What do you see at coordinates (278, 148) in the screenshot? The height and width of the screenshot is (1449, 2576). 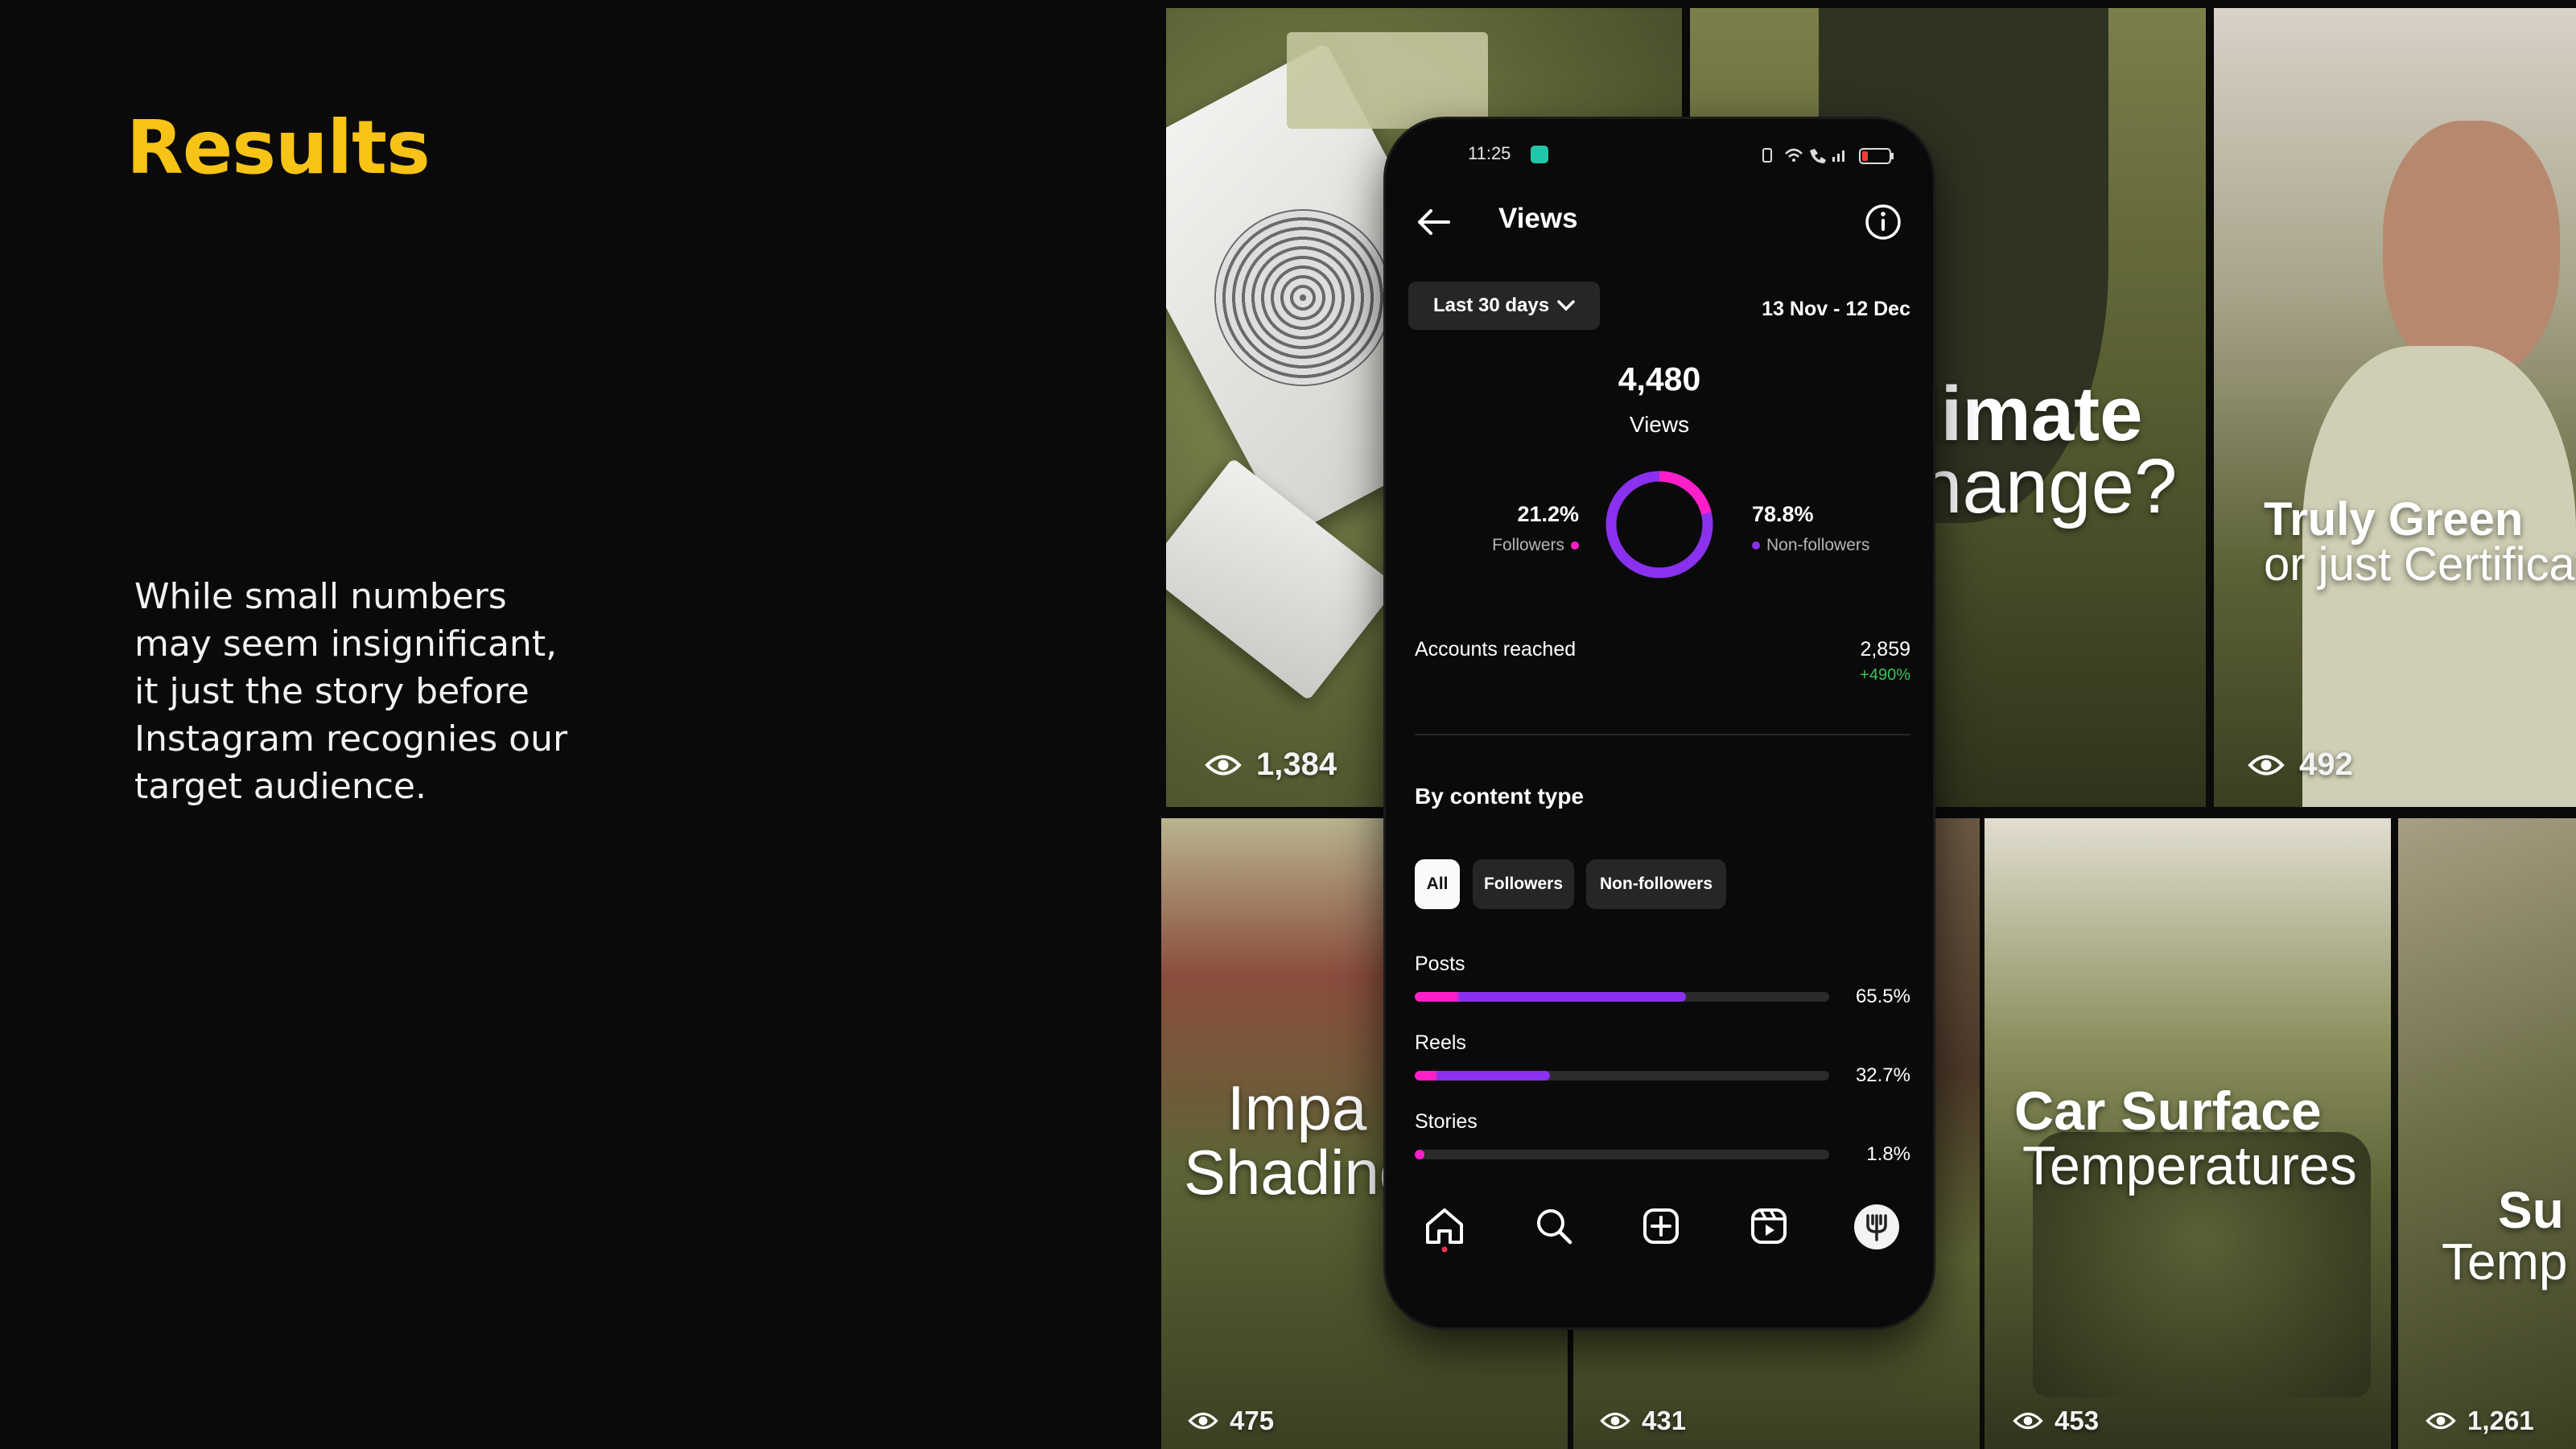 I see `slide-title: Results` at bounding box center [278, 148].